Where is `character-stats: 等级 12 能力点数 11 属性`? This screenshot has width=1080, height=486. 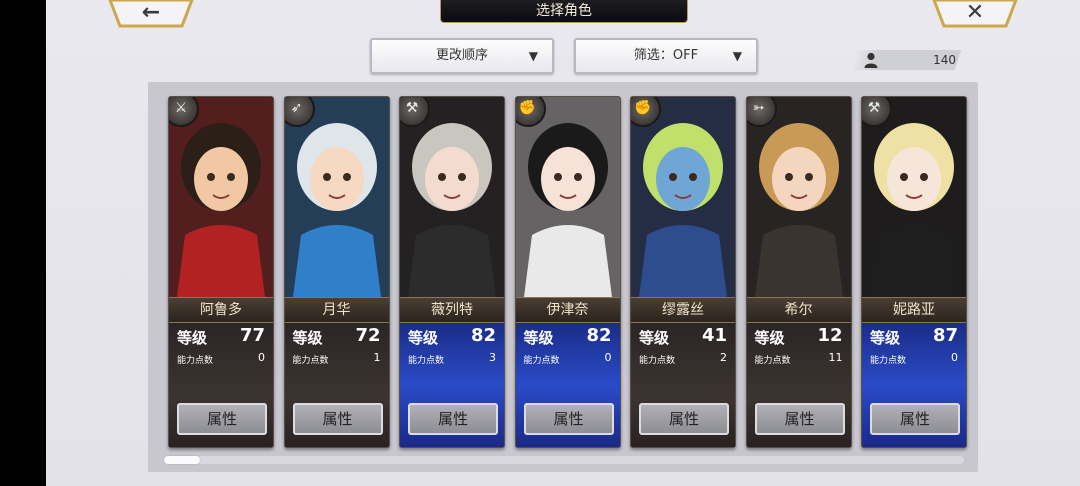 character-stats: 等级 12 能力点数 11 属性 is located at coordinates (798, 385).